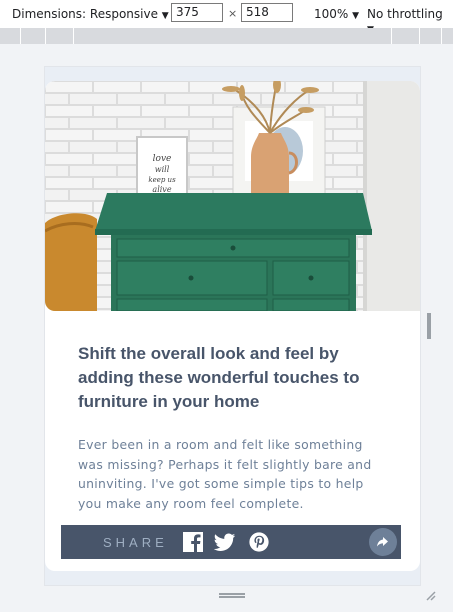  I want to click on zoom-caret-icon: ▼, so click(356, 16).